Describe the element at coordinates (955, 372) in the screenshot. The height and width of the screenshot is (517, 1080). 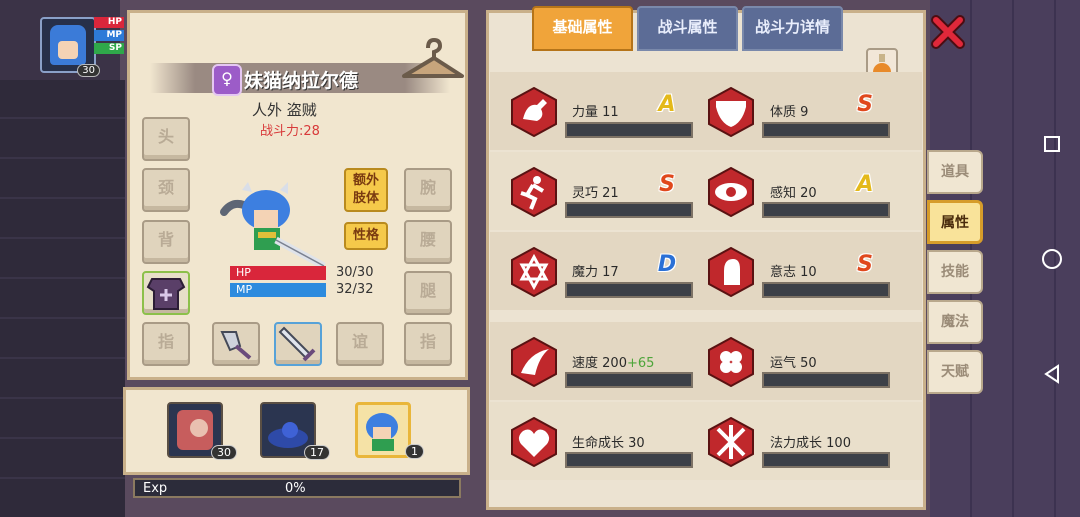
I see `side-tab-talents: 天赋` at that location.